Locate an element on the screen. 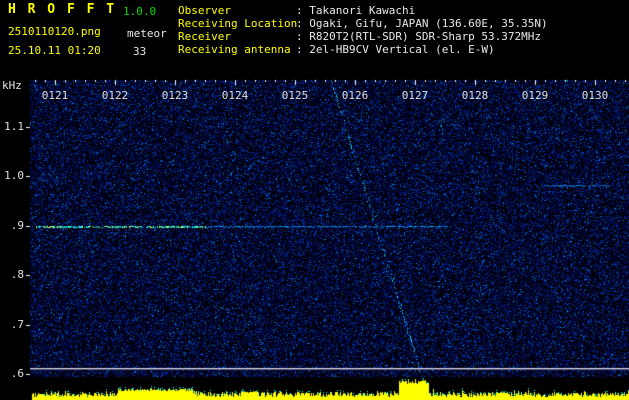 The width and height of the screenshot is (629, 400). info-value: : Takanori Kawachi is located at coordinates (356, 10).